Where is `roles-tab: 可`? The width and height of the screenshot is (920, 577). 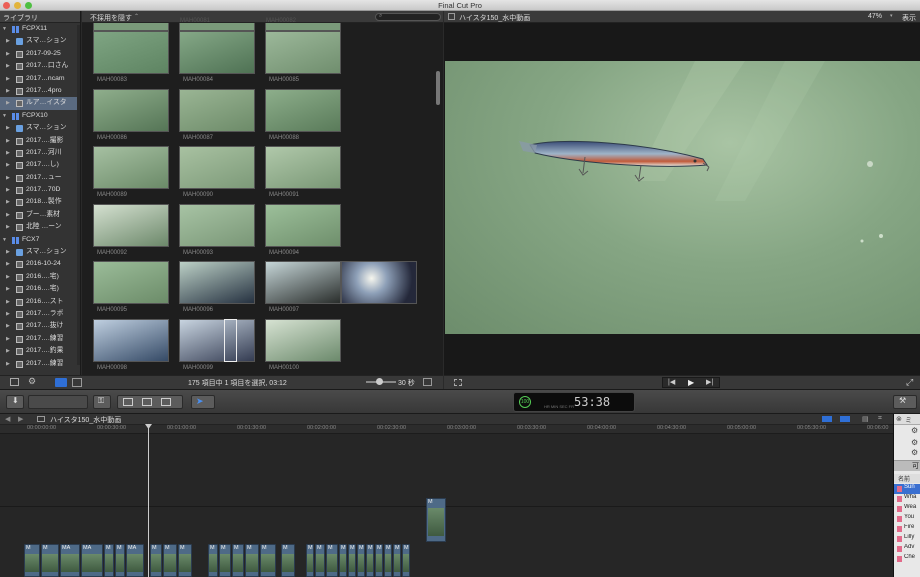
roles-tab: 可 is located at coordinates (907, 465).